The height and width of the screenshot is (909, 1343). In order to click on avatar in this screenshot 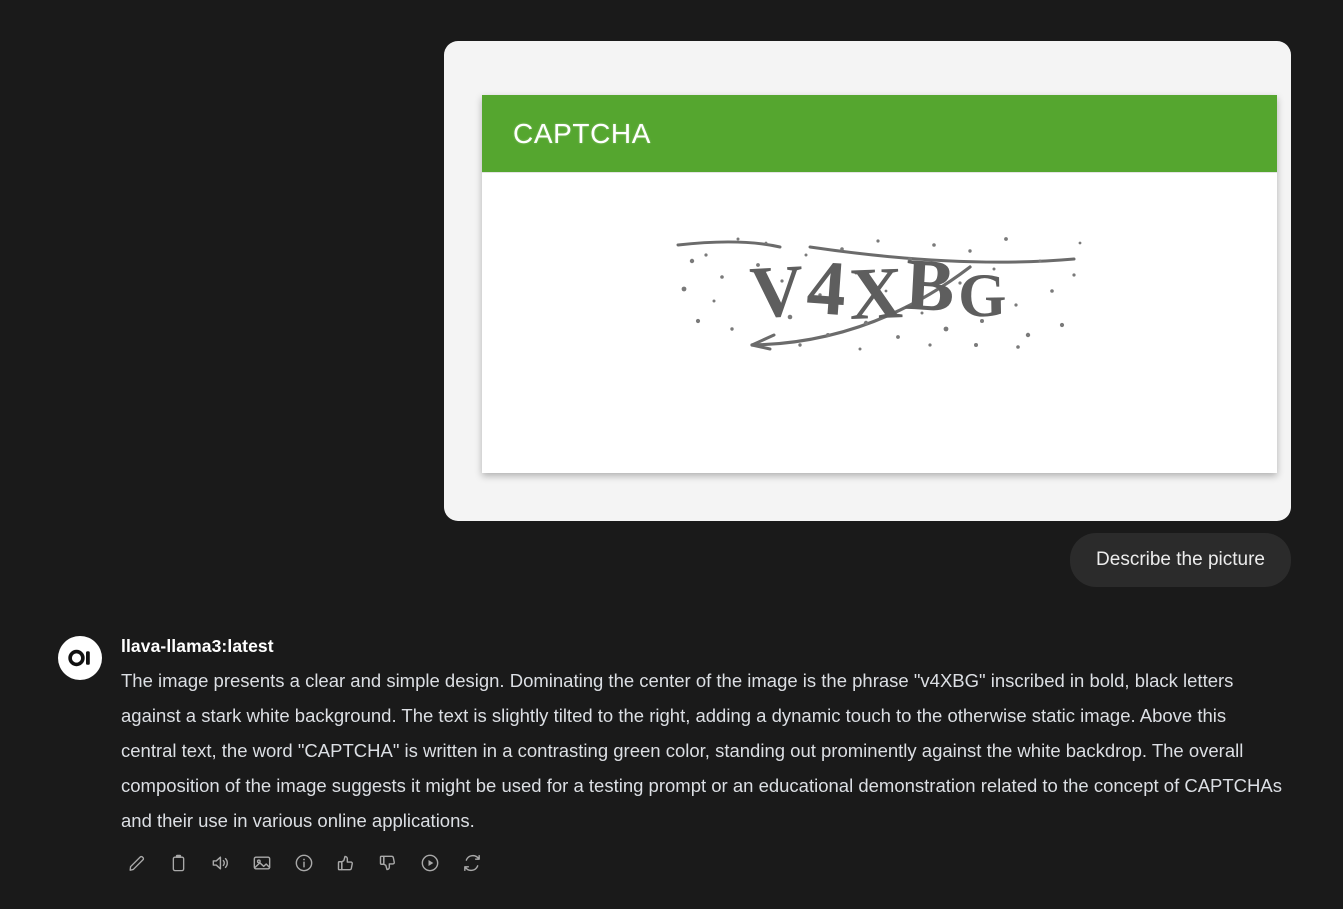, I will do `click(80, 658)`.